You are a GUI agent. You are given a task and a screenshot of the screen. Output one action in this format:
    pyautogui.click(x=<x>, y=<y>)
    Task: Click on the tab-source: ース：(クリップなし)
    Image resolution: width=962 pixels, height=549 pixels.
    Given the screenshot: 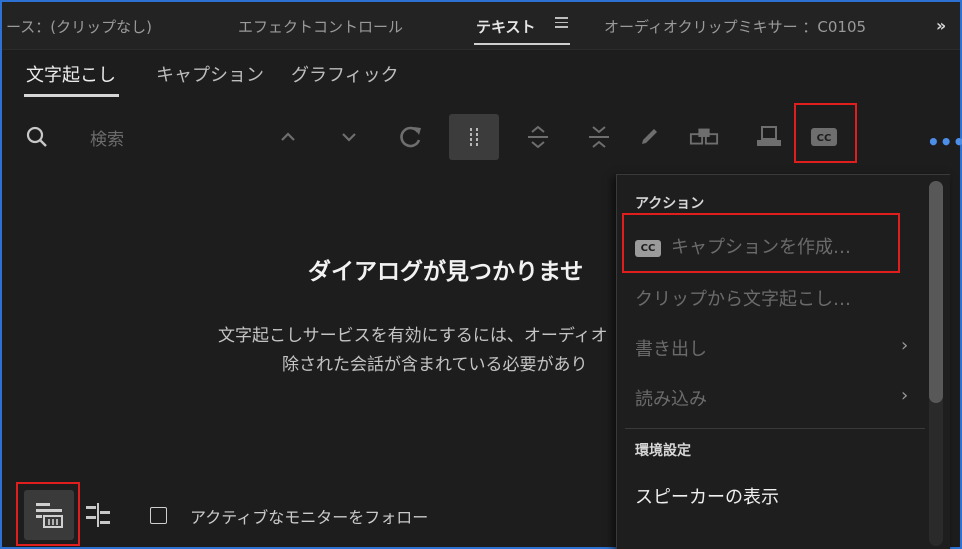 What is the action you would take?
    pyautogui.click(x=79, y=26)
    